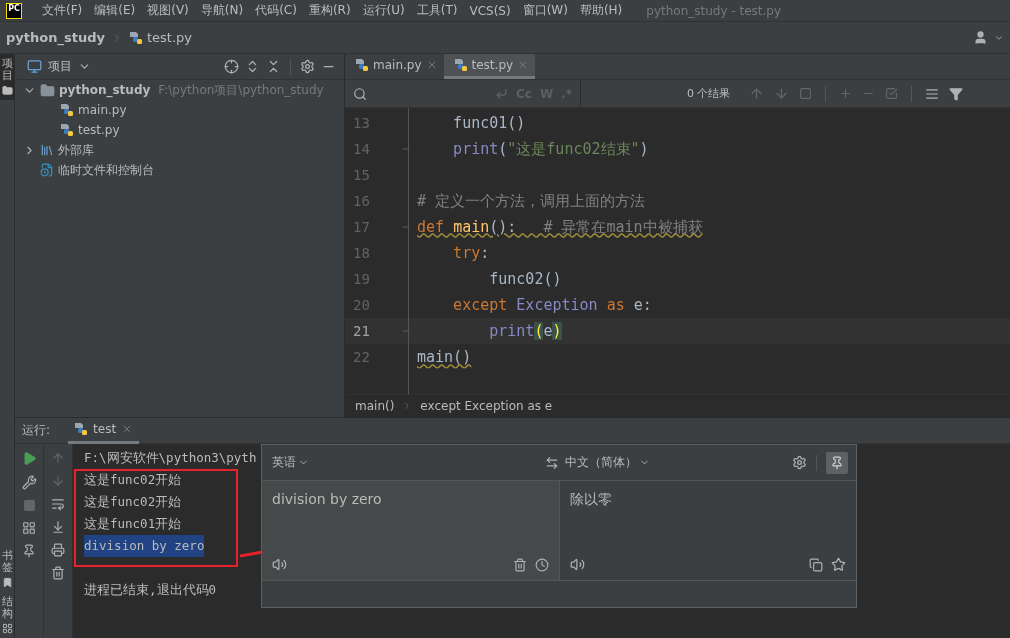 This screenshot has height=638, width=1010. What do you see at coordinates (58, 504) in the screenshot?
I see `soft-wrap-icon` at bounding box center [58, 504].